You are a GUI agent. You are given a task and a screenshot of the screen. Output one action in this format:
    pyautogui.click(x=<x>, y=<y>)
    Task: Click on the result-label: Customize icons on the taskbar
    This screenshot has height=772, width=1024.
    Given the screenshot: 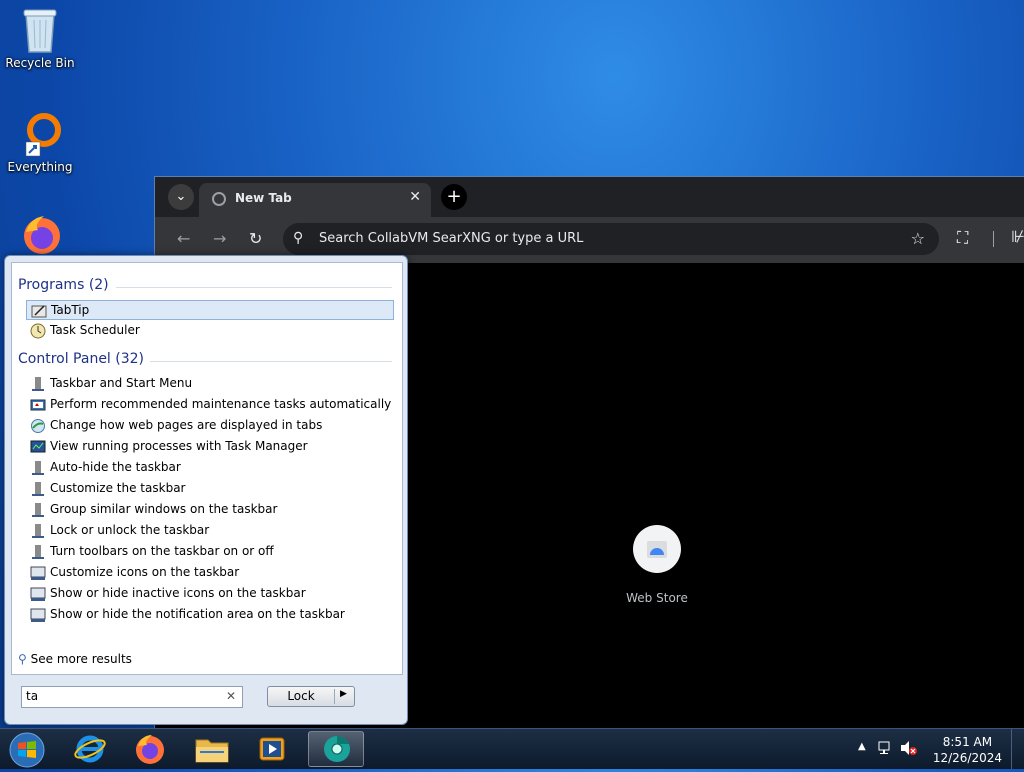 What is the action you would take?
    pyautogui.click(x=145, y=572)
    